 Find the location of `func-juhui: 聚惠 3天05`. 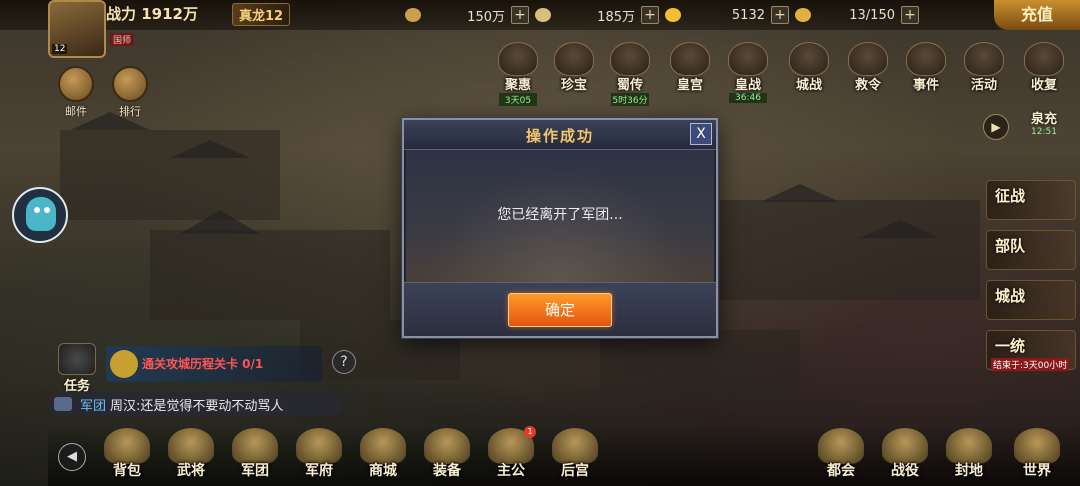

func-juhui: 聚惠 3天05 is located at coordinates (518, 74).